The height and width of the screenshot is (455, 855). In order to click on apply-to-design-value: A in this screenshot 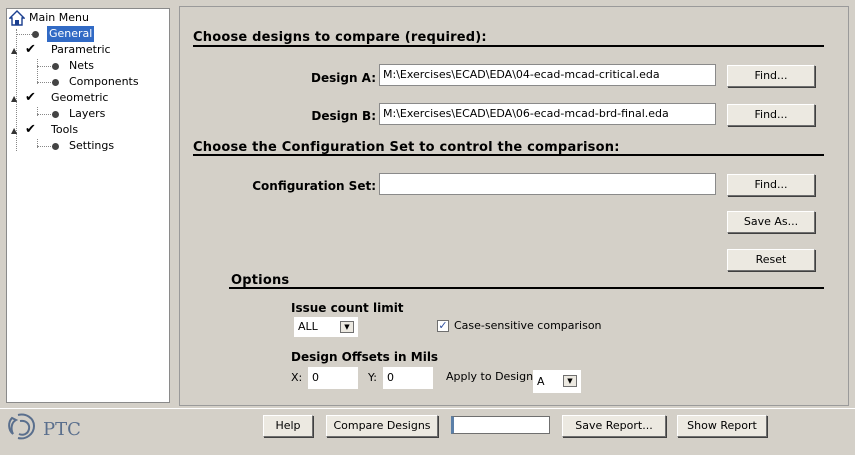, I will do `click(541, 381)`.